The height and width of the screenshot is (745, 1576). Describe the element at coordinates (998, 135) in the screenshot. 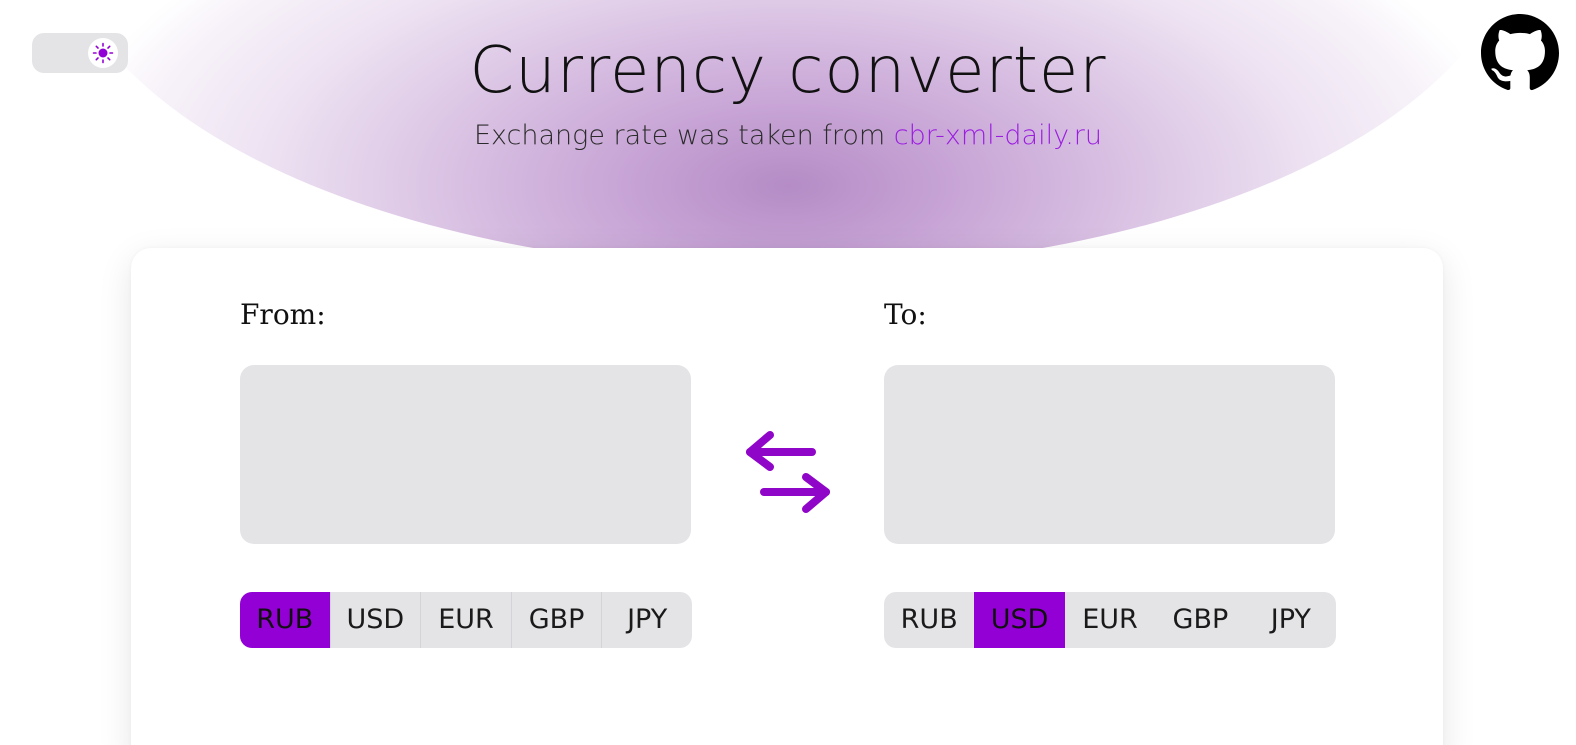

I see `source-link: cbr-xml-daily.ru` at that location.